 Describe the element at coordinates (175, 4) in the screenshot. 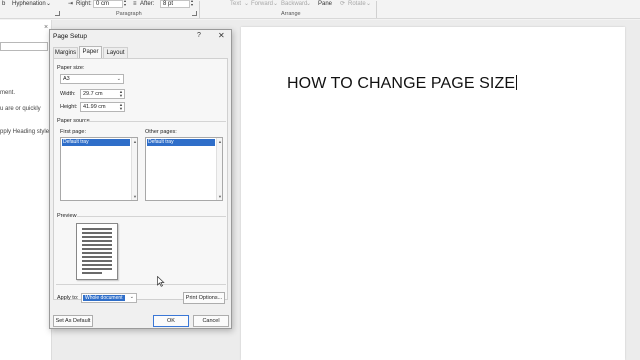

I see `spacing-after-input: 8 pt` at that location.